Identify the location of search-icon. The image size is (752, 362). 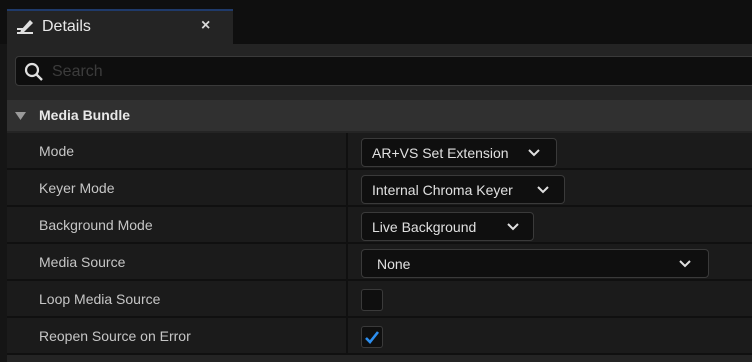
(33, 71).